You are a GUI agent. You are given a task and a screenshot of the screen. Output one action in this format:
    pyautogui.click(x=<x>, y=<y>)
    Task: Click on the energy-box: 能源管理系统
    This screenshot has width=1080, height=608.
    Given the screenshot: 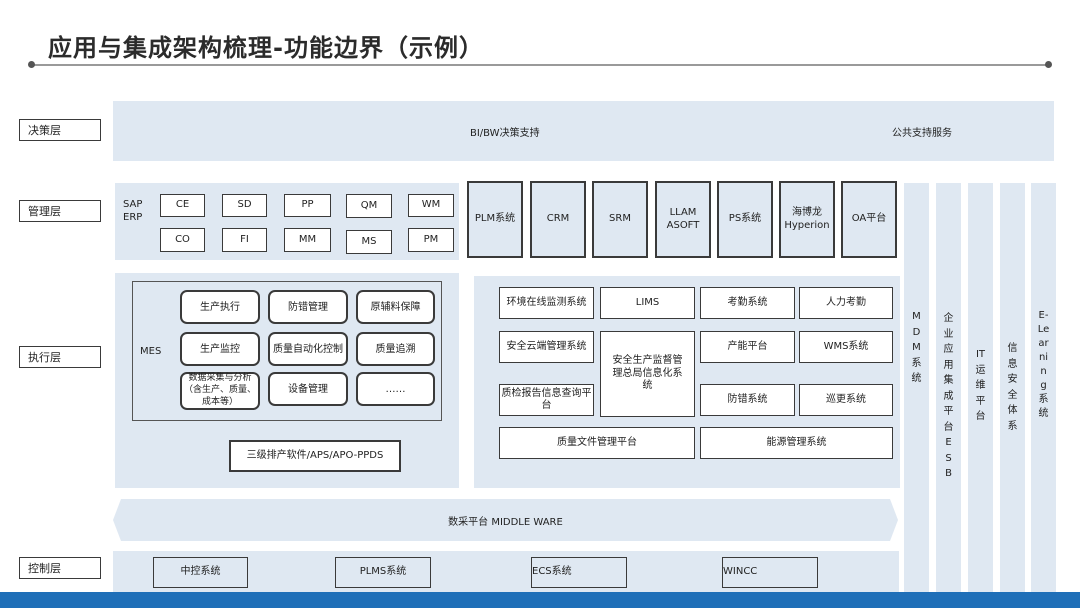 What is the action you would take?
    pyautogui.click(x=796, y=443)
    